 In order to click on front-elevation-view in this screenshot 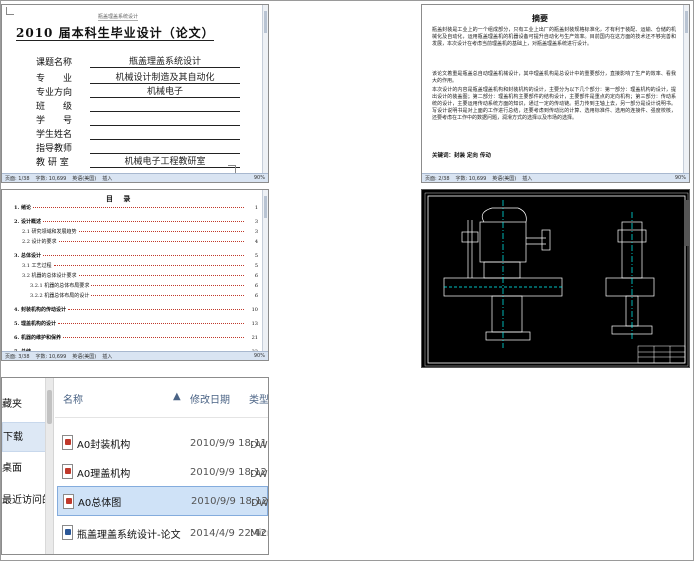, I will do `click(503, 274)`.